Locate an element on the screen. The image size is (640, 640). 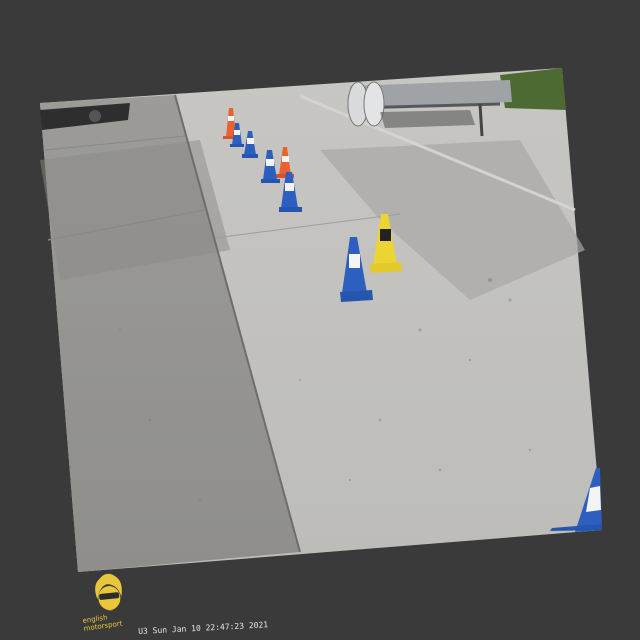
car-wheel is located at coordinates (95, 116).